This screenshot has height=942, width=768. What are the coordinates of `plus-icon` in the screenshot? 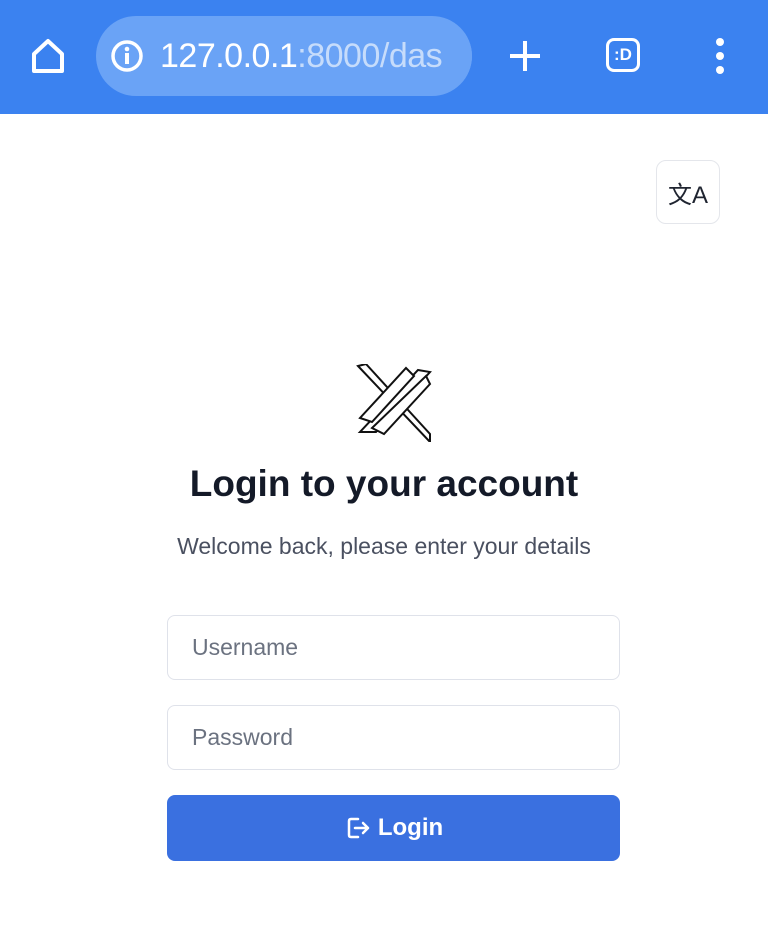 It's located at (525, 56).